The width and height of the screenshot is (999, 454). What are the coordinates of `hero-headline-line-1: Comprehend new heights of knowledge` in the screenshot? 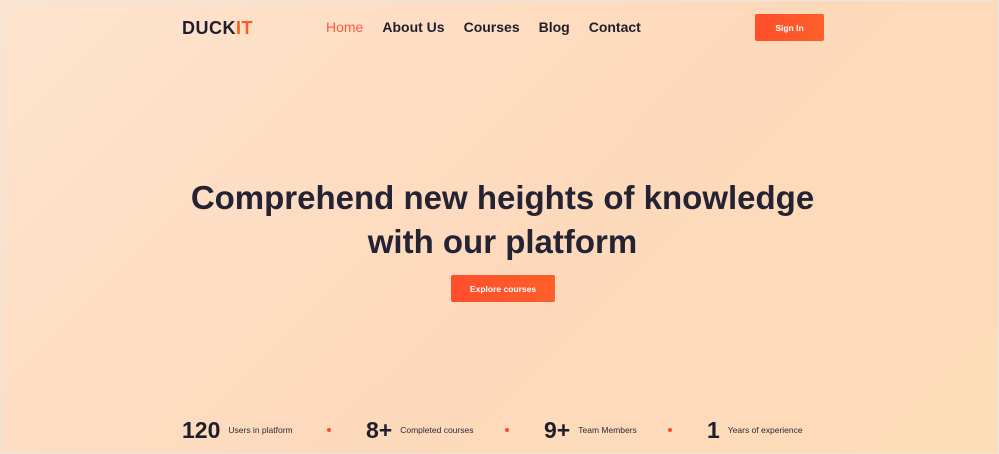 It's located at (502, 197).